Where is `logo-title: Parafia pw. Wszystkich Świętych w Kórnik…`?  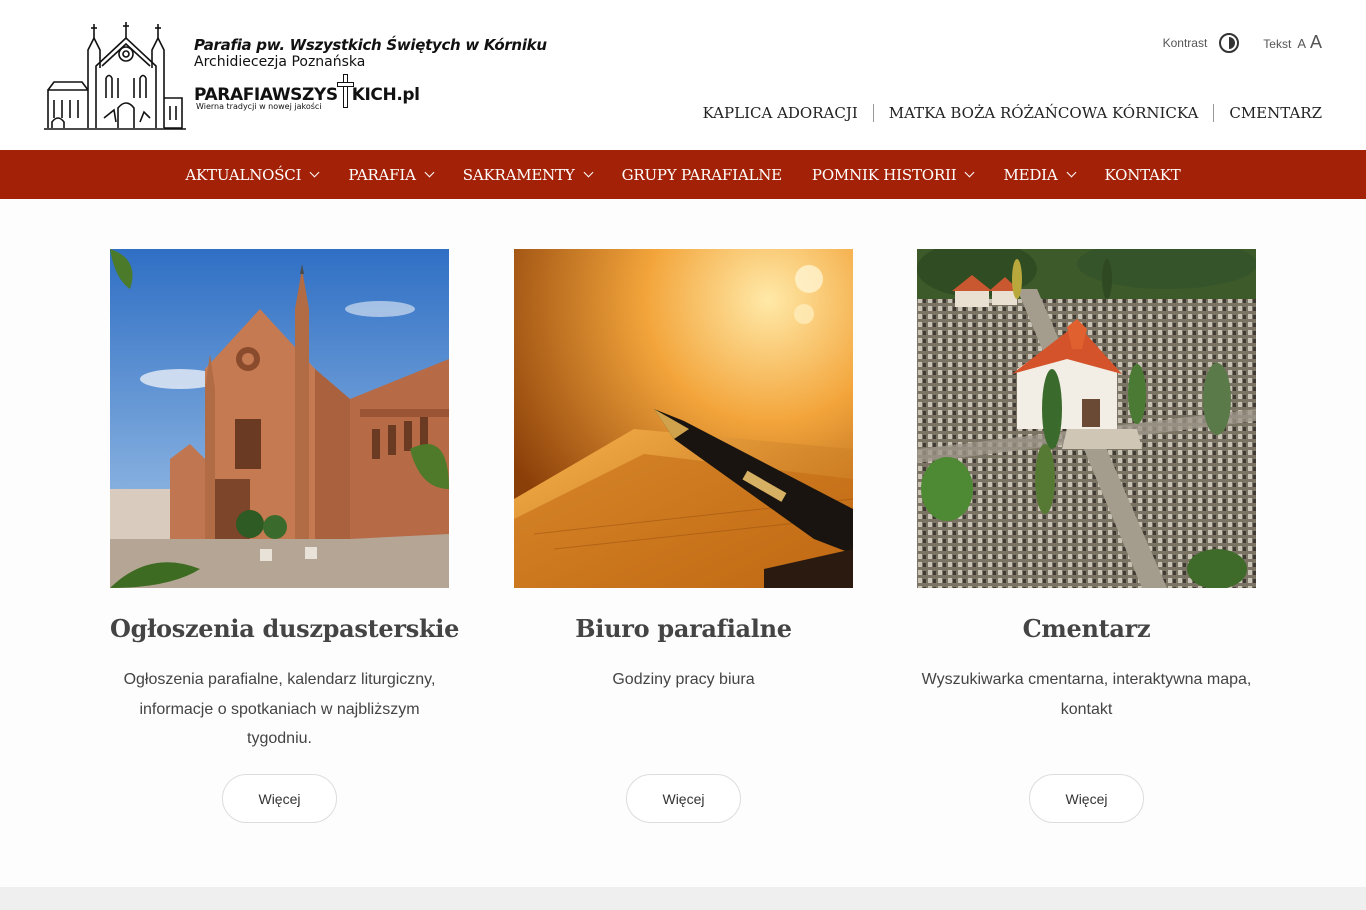 logo-title: Parafia pw. Wszystkich Świętych w Kórnik… is located at coordinates (370, 45).